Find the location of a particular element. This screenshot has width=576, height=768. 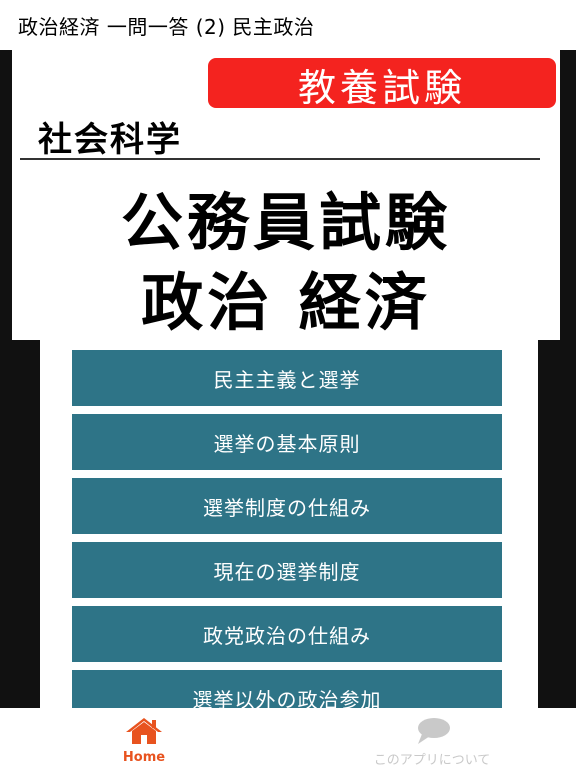

menu-item-current-election-system: 現在の選挙制度 is located at coordinates (287, 570).